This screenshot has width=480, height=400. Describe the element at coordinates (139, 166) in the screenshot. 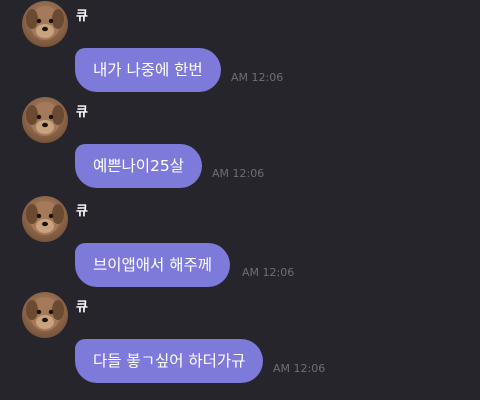

I see `message-bubble: 예쁜나이25살` at that location.